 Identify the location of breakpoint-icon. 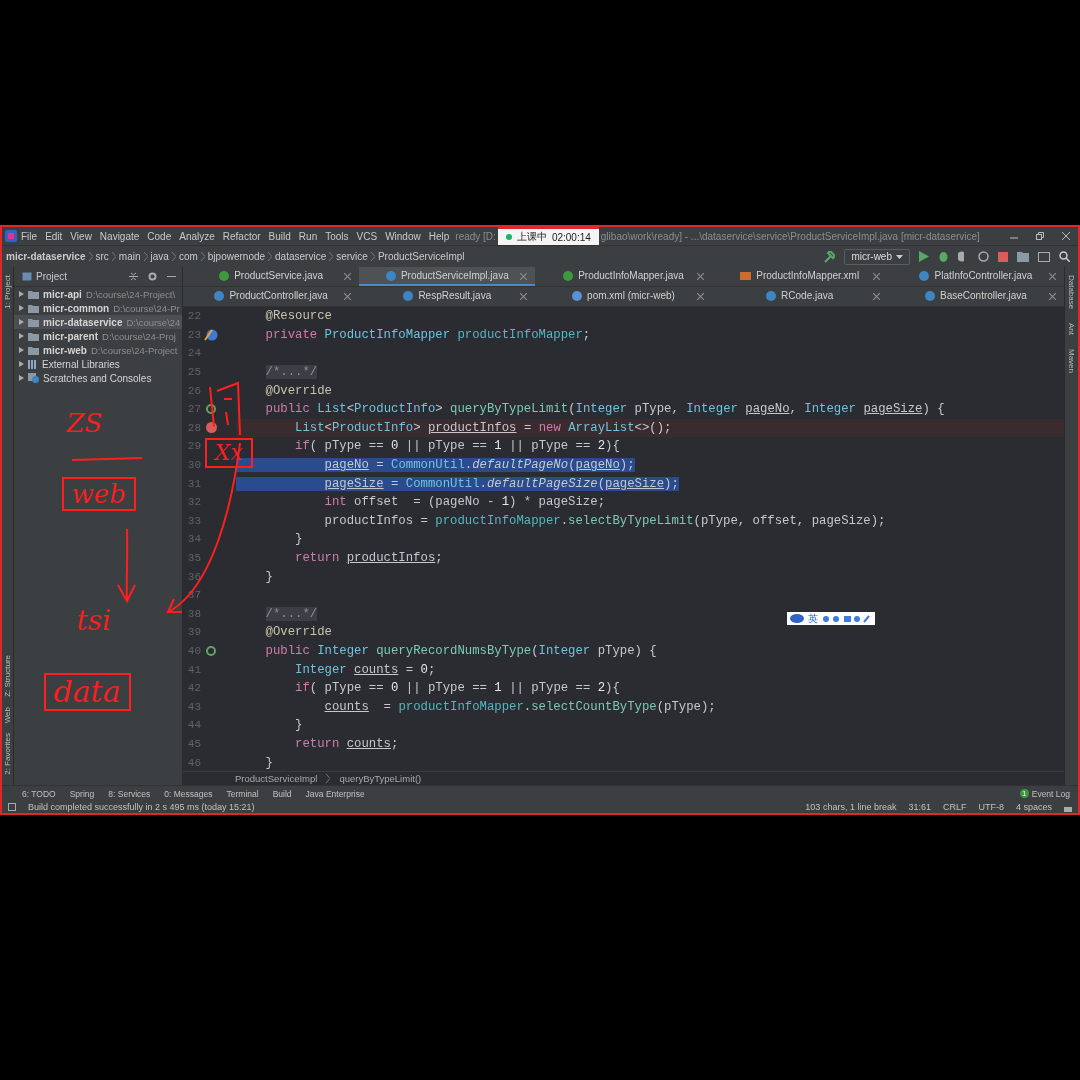
(211, 428).